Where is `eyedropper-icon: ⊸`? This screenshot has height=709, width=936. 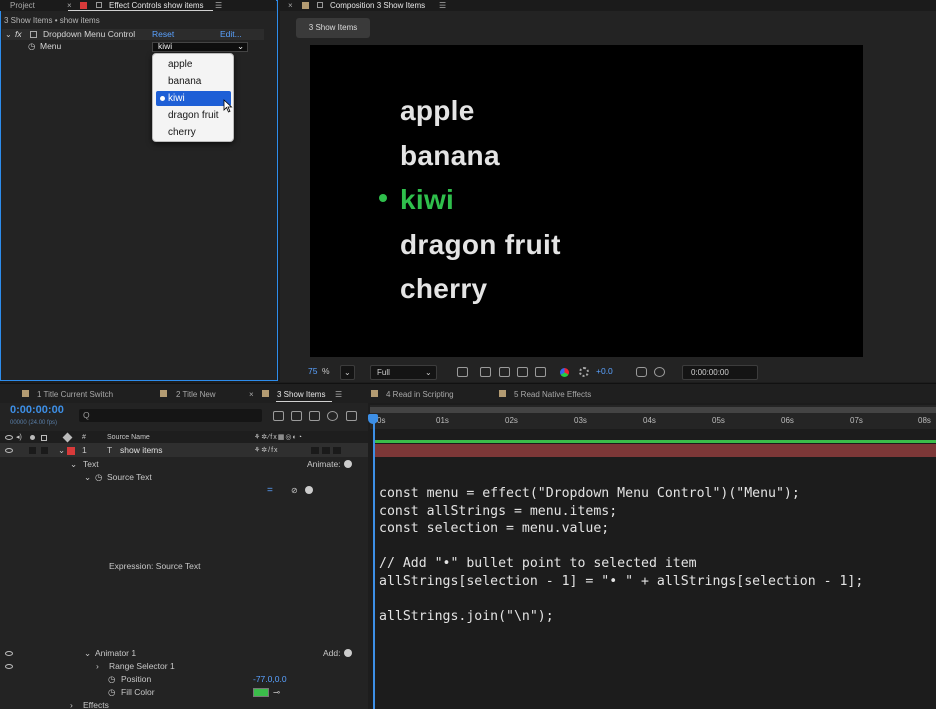
eyedropper-icon: ⊸ is located at coordinates (276, 692).